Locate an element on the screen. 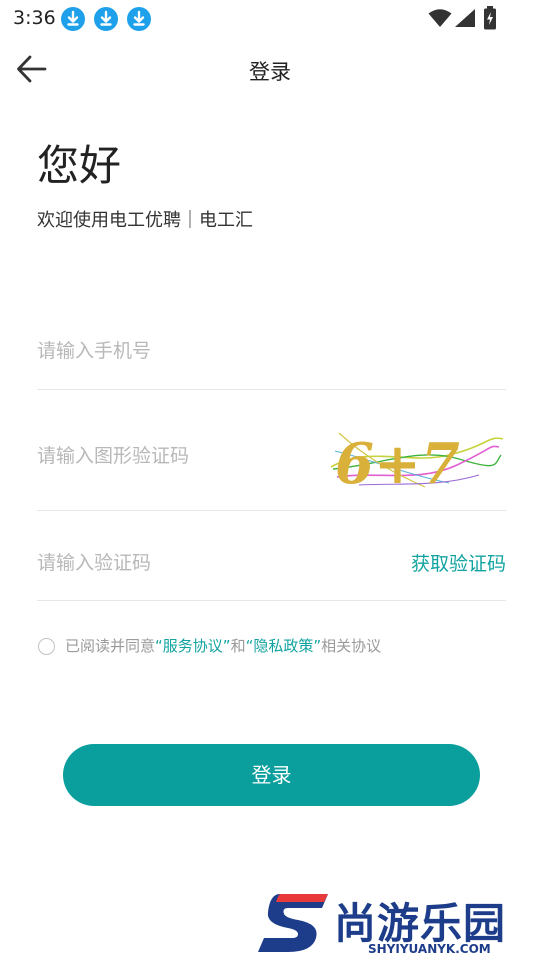  agreement-text: 已阅读并同意“服务协议”和“隐私政策”相关协议 is located at coordinates (223, 645).